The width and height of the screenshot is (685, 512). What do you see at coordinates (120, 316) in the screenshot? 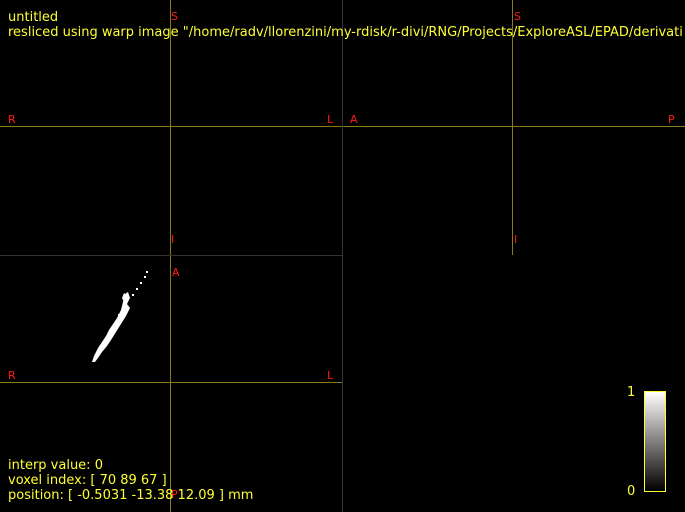
I see `axial-image-blob` at bounding box center [120, 316].